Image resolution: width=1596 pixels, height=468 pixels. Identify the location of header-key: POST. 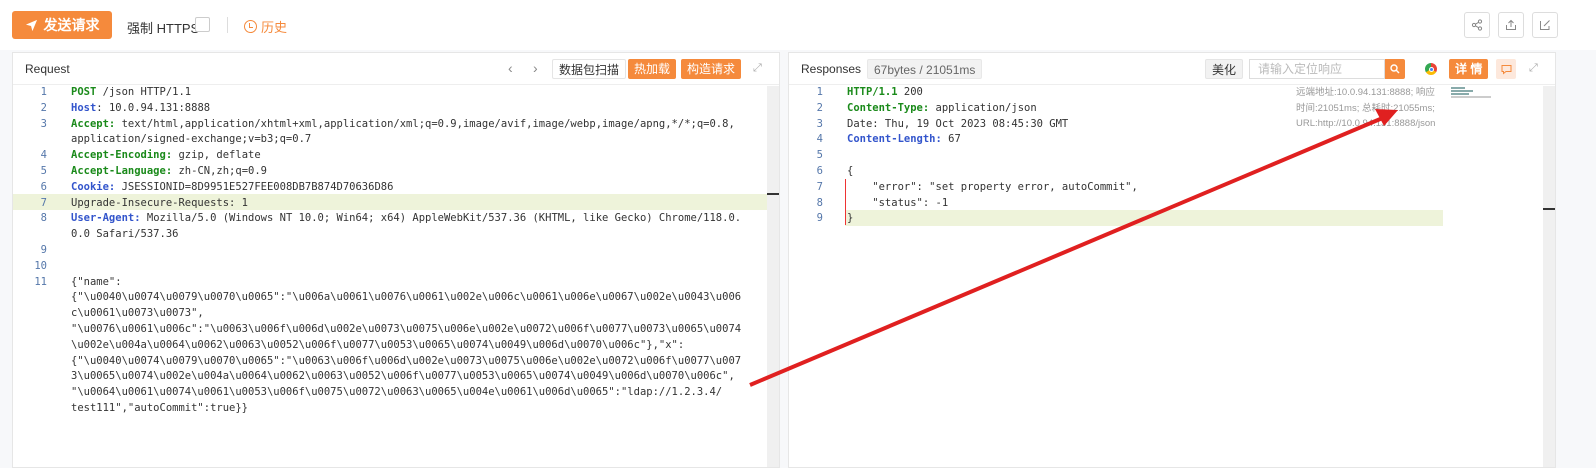
(84, 92).